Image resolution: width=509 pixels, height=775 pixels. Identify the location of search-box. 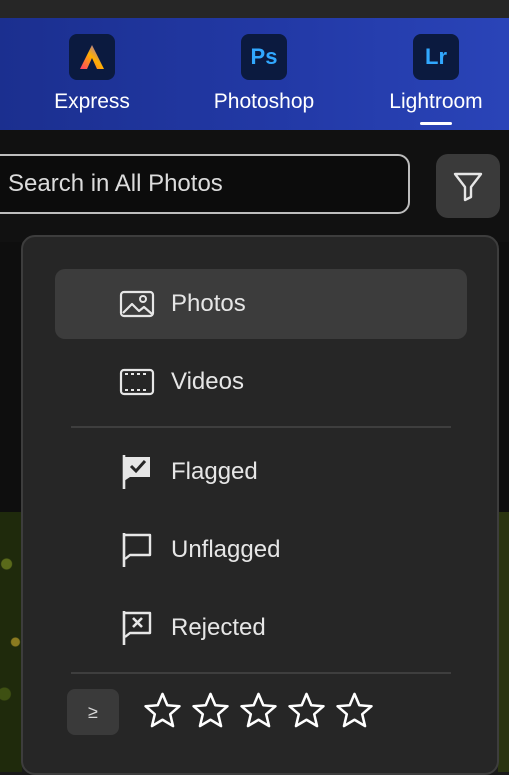
(205, 184).